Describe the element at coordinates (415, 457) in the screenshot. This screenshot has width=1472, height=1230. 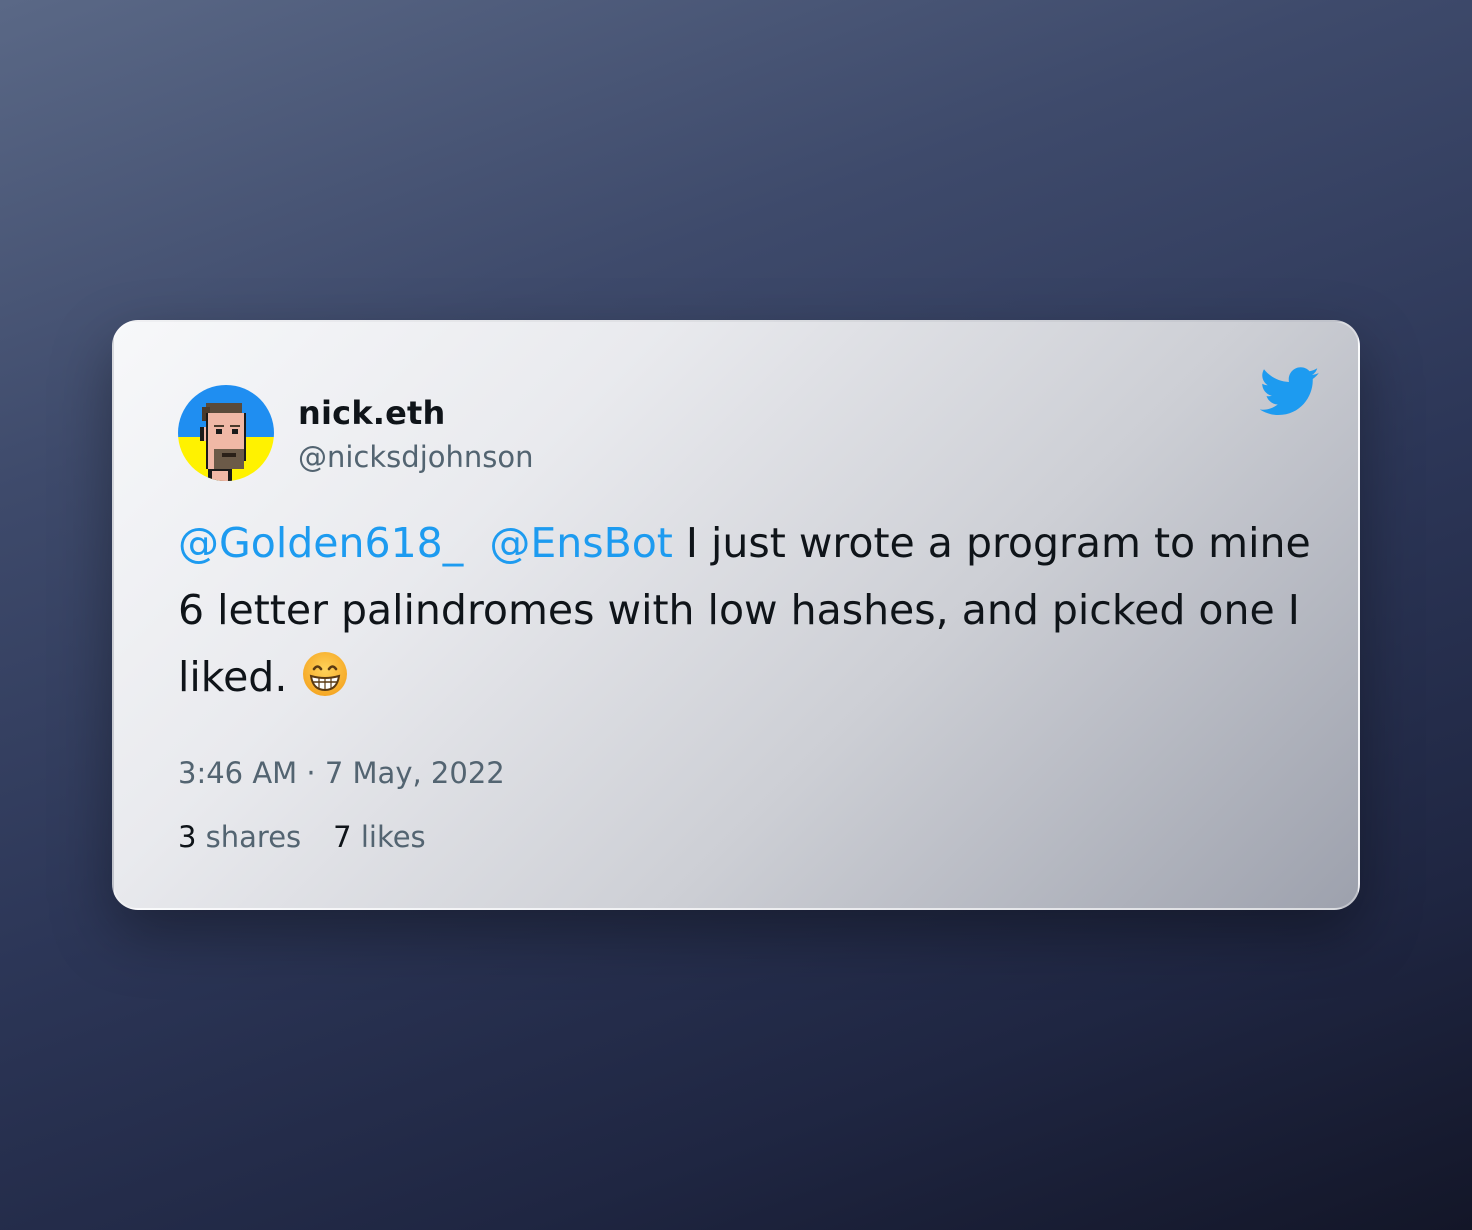
I see `author-handle: @nicksdjohnson` at that location.